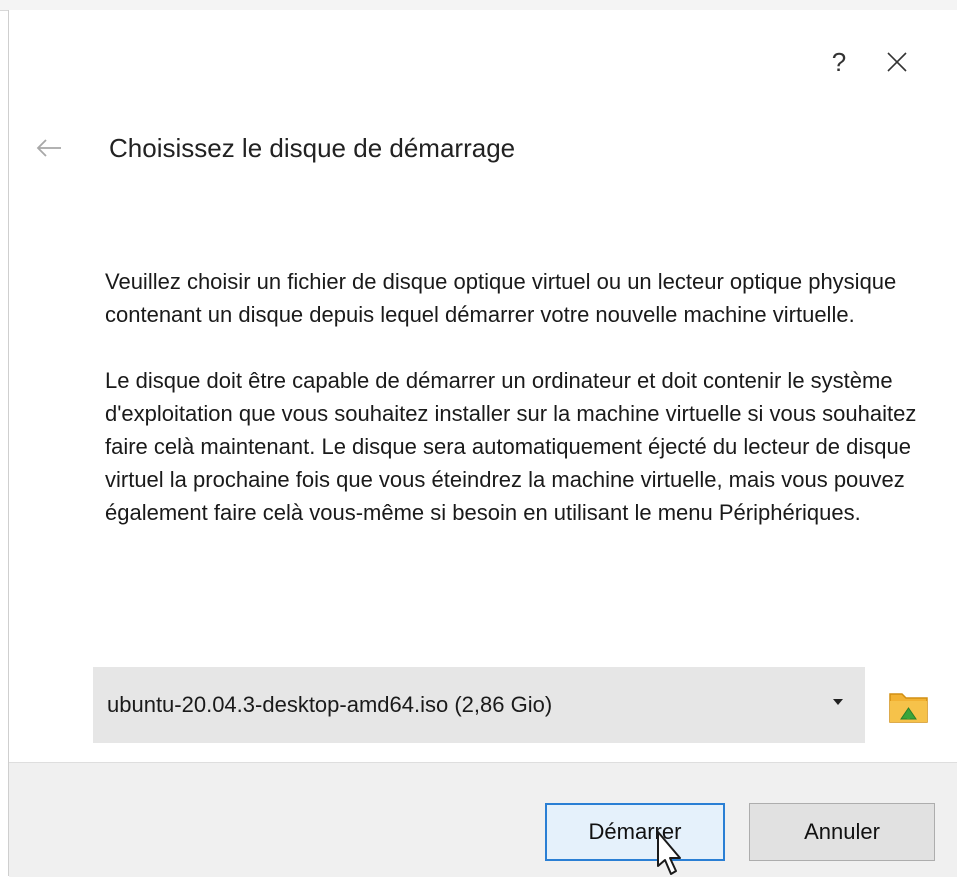 This screenshot has height=884, width=957. I want to click on close-icon, so click(897, 62).